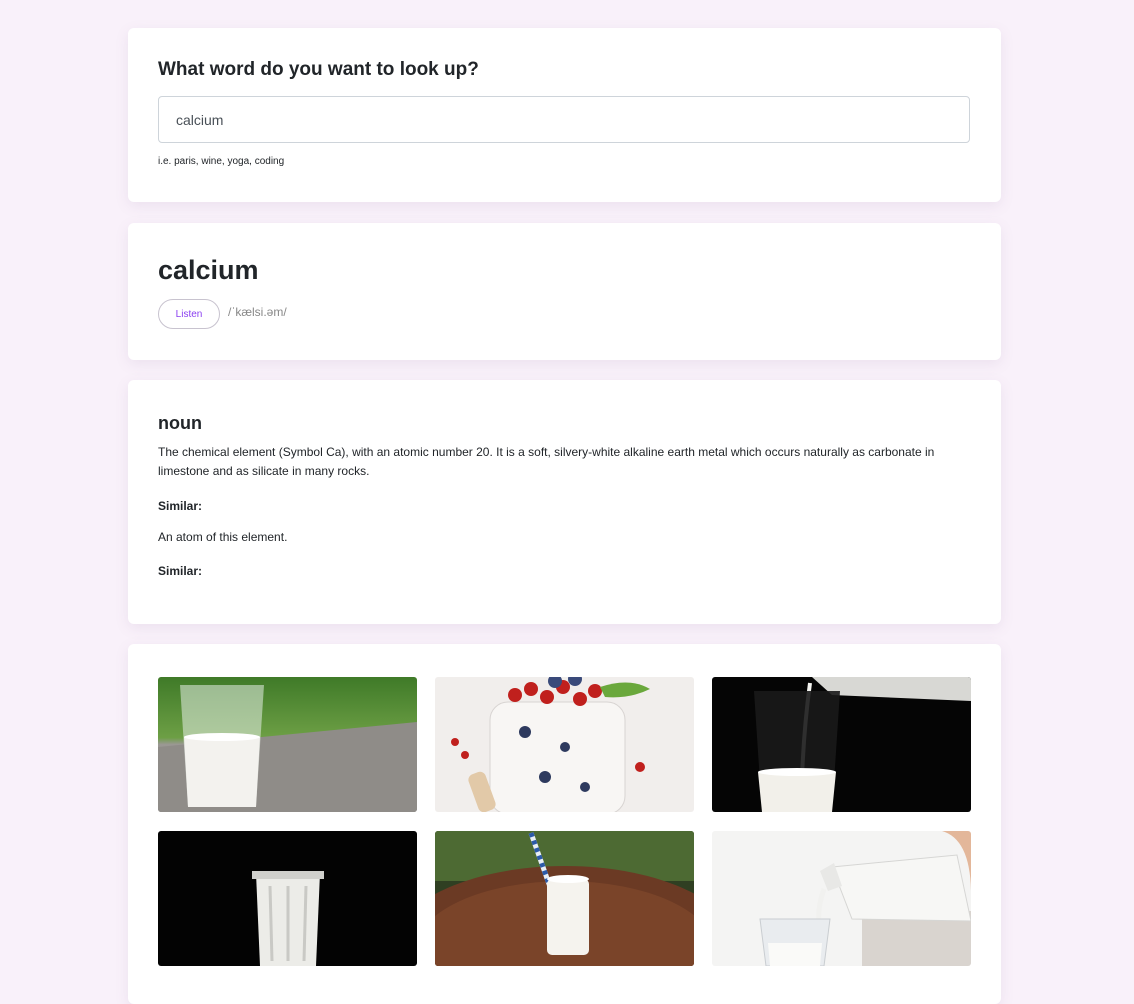 This screenshot has height=1004, width=1134. I want to click on milk-glass-with-straw-image, so click(564, 898).